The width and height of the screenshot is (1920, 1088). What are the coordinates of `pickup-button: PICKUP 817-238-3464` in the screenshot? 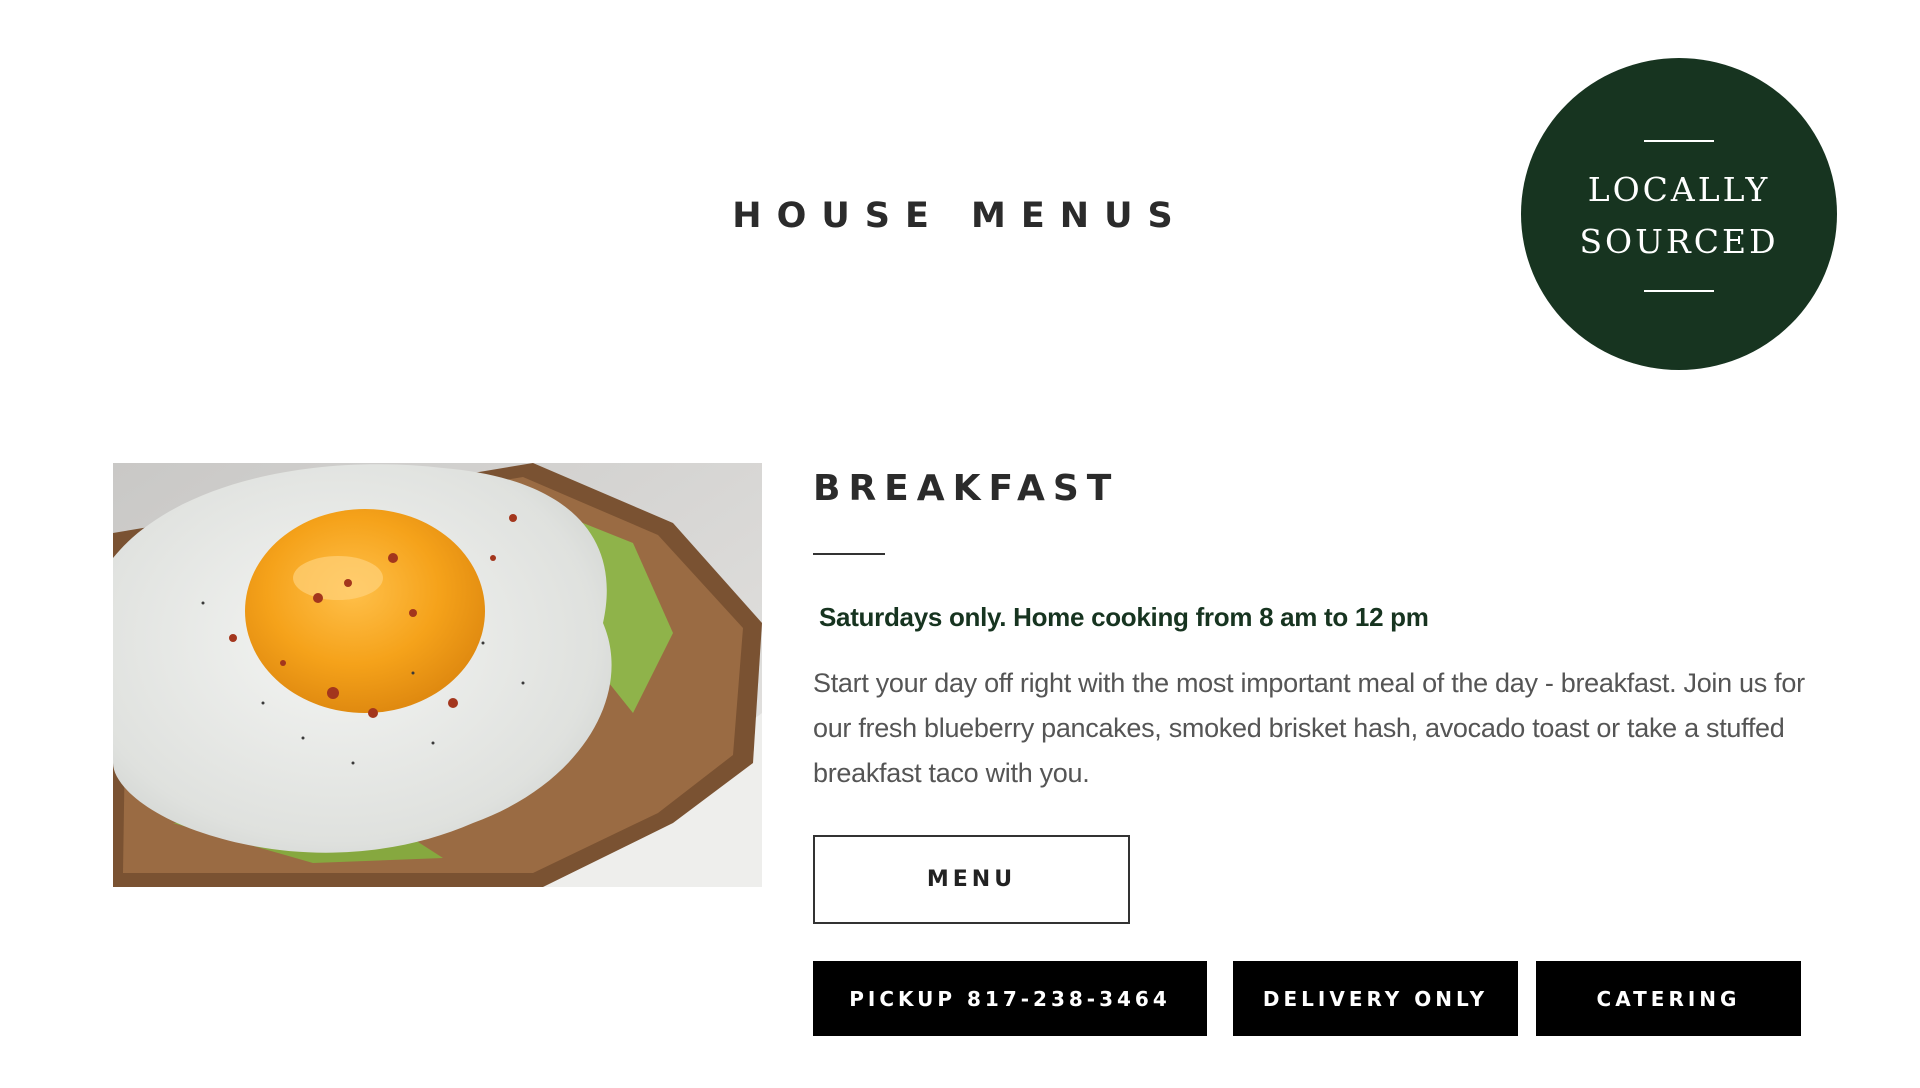 It's located at (1010, 998).